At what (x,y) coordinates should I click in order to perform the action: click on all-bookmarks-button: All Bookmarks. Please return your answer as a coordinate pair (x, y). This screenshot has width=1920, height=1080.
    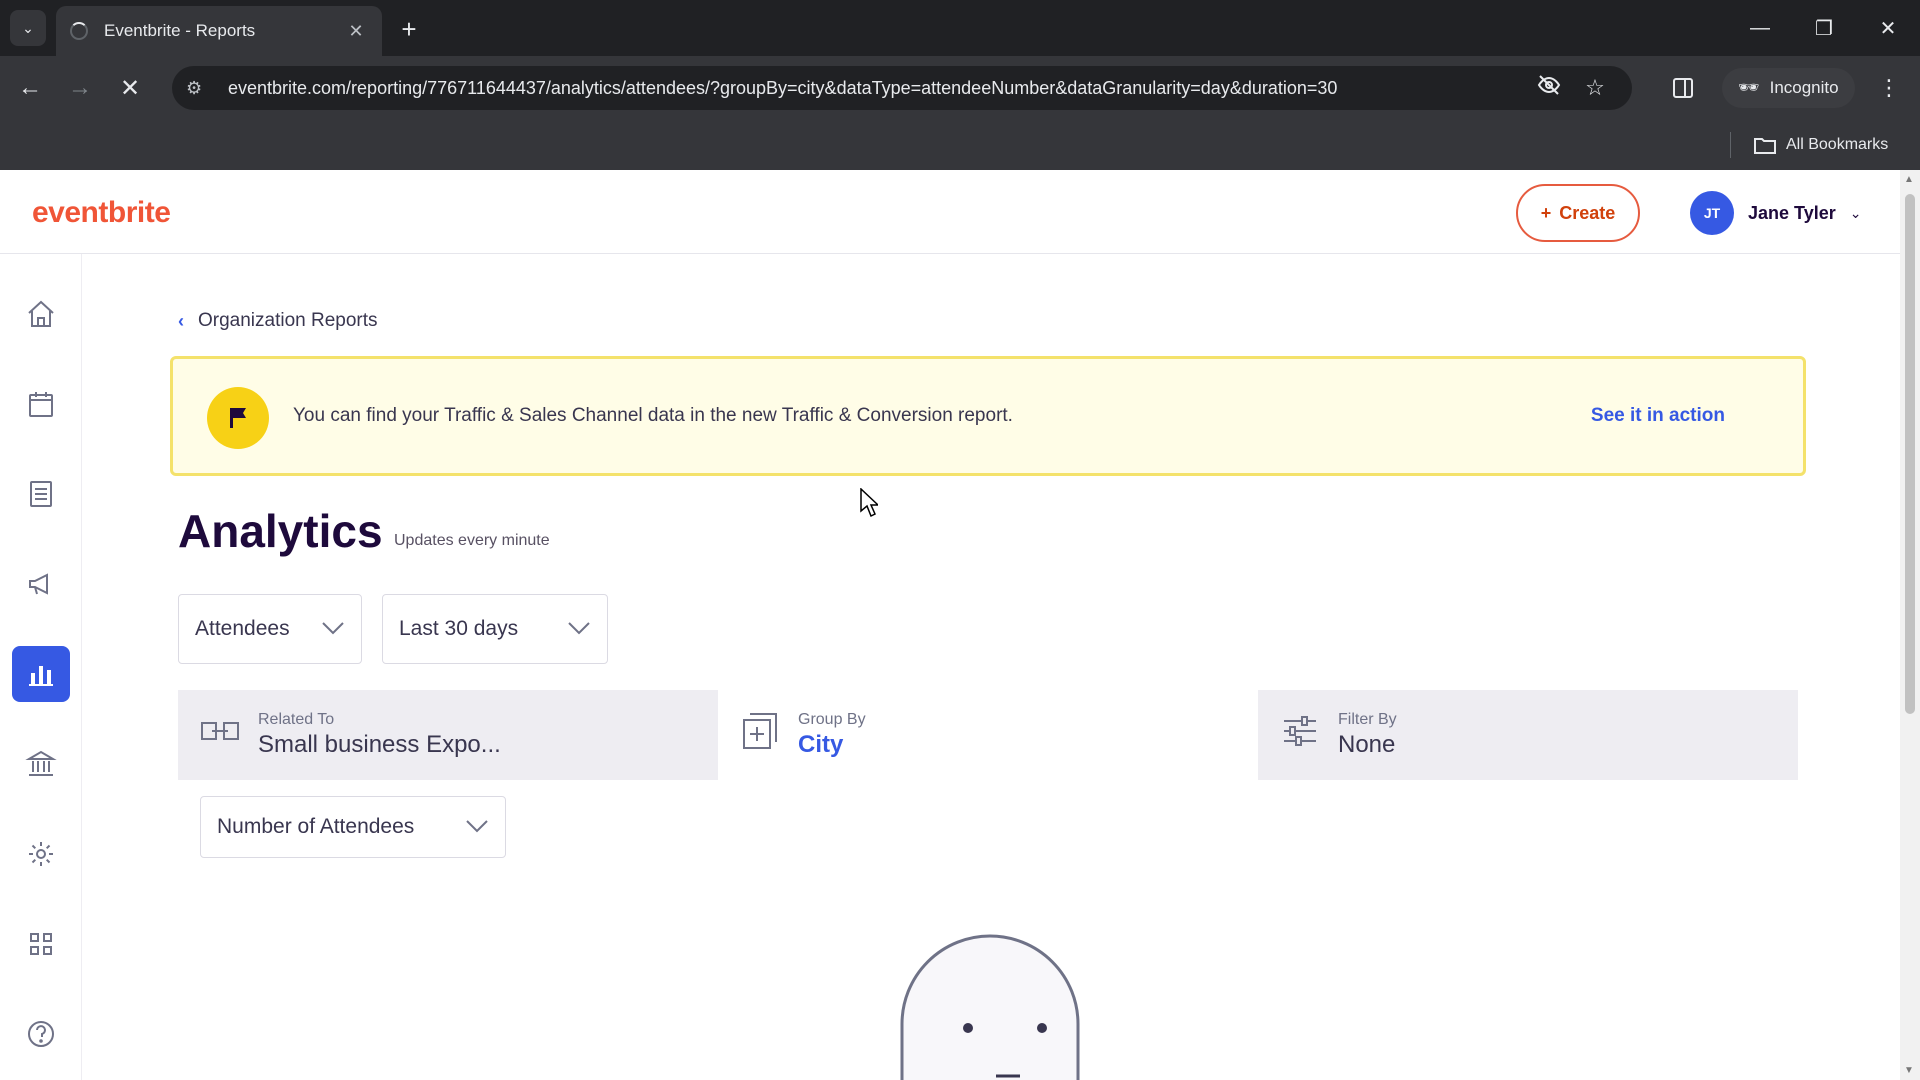
    Looking at the image, I should click on (1821, 145).